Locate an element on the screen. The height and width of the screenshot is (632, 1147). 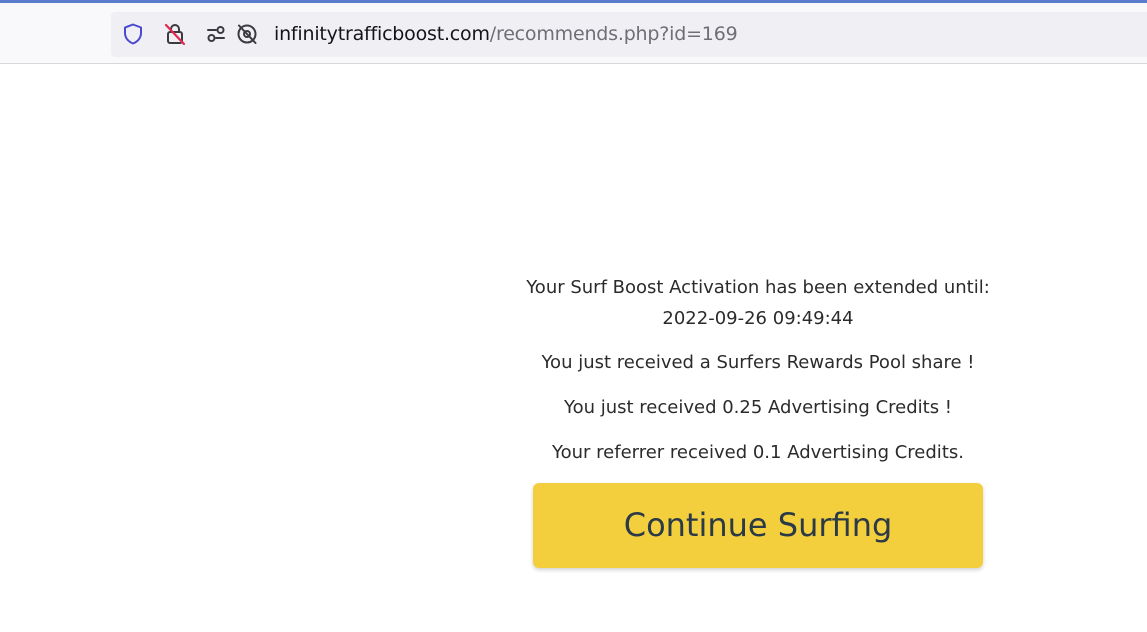
url-host: infinitytrafficboost.com is located at coordinates (382, 34).